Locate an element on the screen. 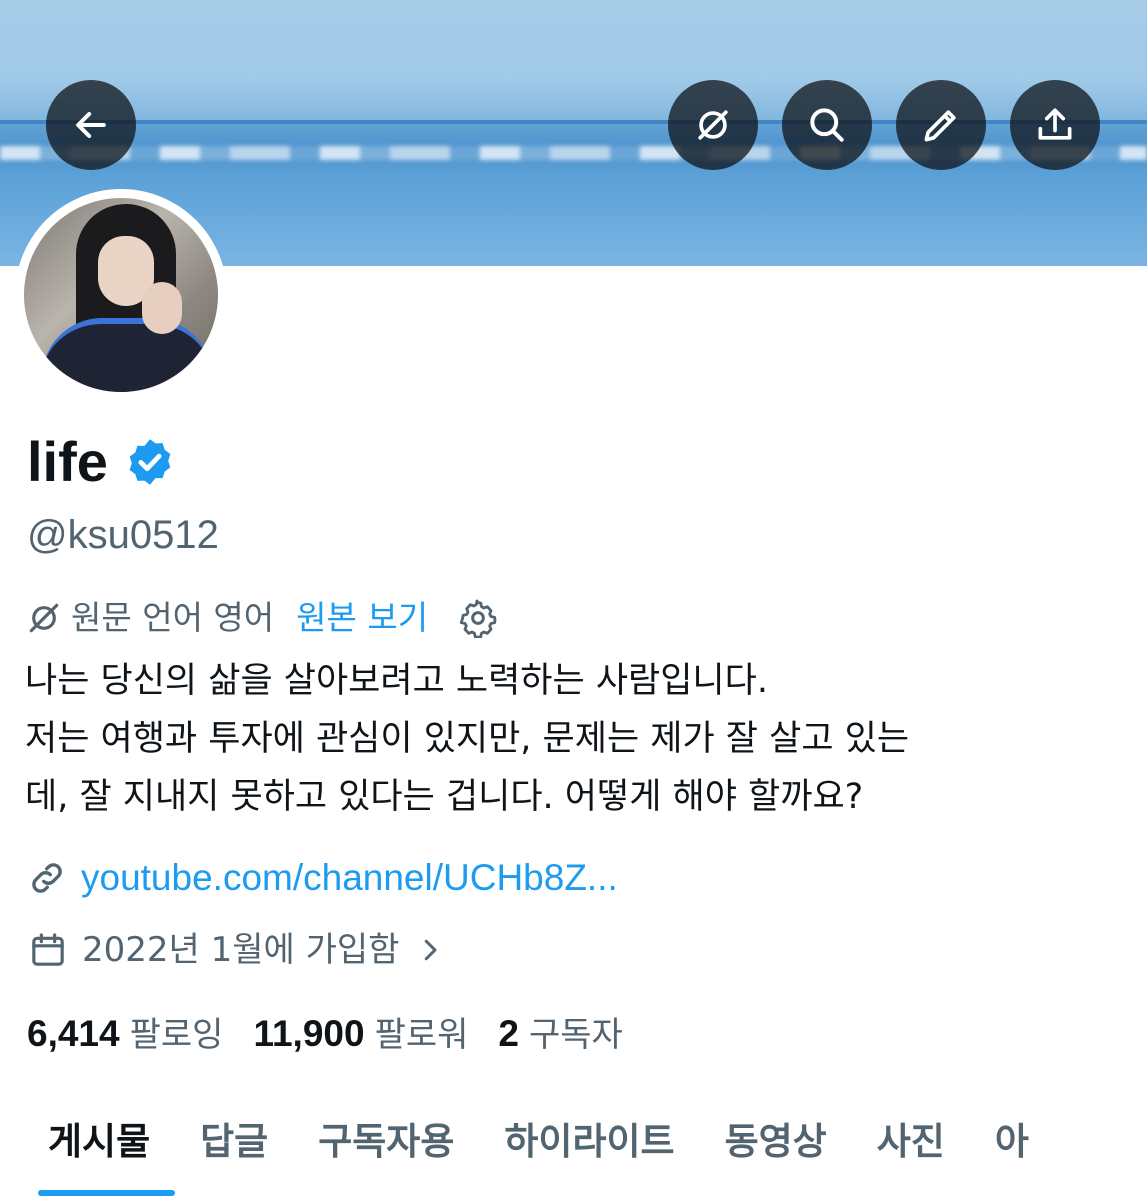 The image size is (1147, 1200). verified-badge-icon is located at coordinates (150, 462).